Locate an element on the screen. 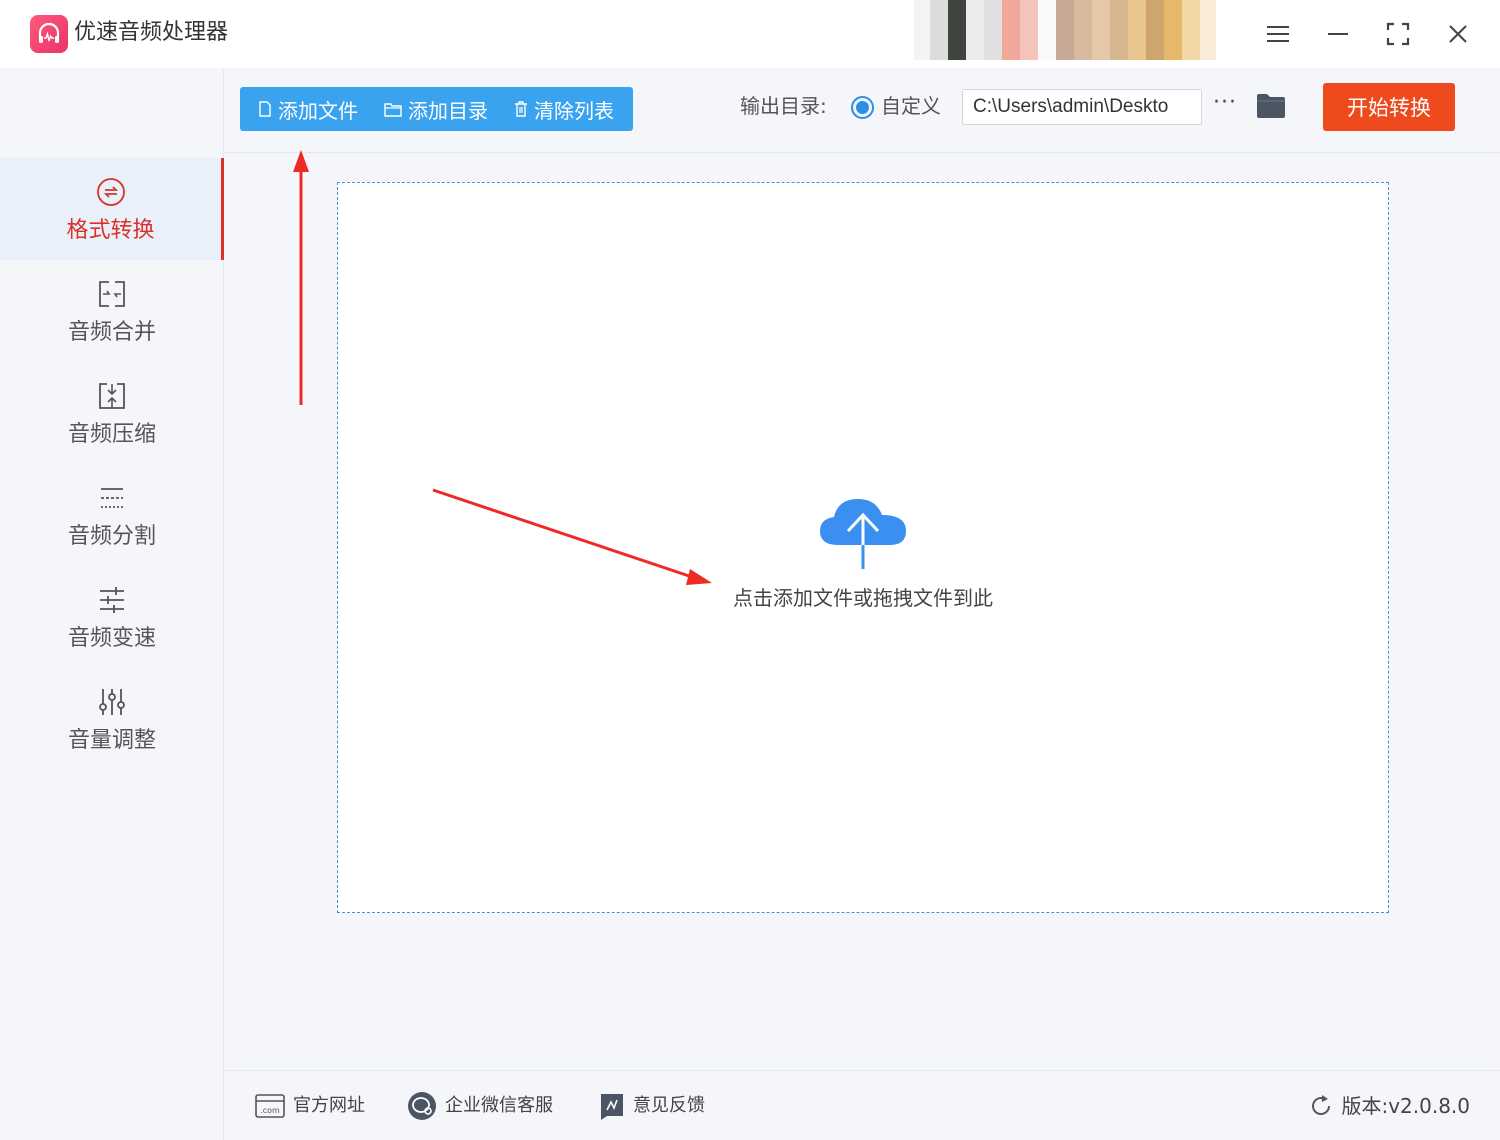 The height and width of the screenshot is (1140, 1500). app-logo is located at coordinates (49, 34).